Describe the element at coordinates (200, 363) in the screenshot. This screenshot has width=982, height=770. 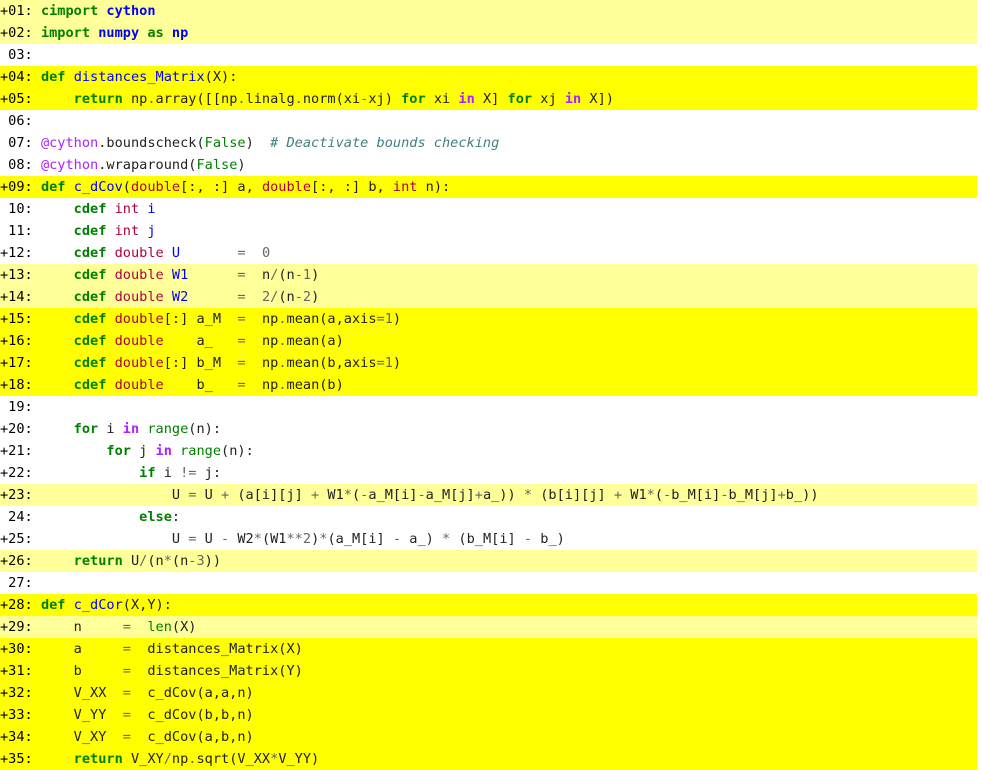
I see `code-token: [:] b_M` at that location.